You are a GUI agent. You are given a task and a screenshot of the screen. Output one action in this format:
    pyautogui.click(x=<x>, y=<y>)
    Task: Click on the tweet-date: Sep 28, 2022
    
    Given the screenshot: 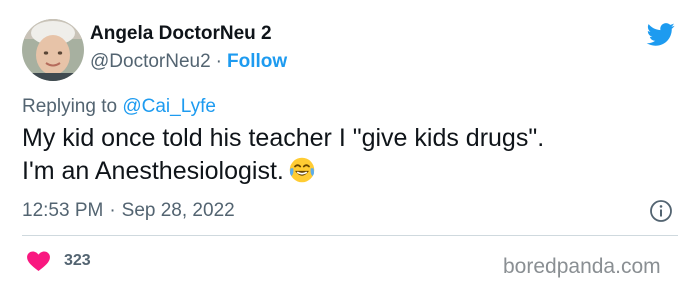 What is the action you would take?
    pyautogui.click(x=178, y=210)
    